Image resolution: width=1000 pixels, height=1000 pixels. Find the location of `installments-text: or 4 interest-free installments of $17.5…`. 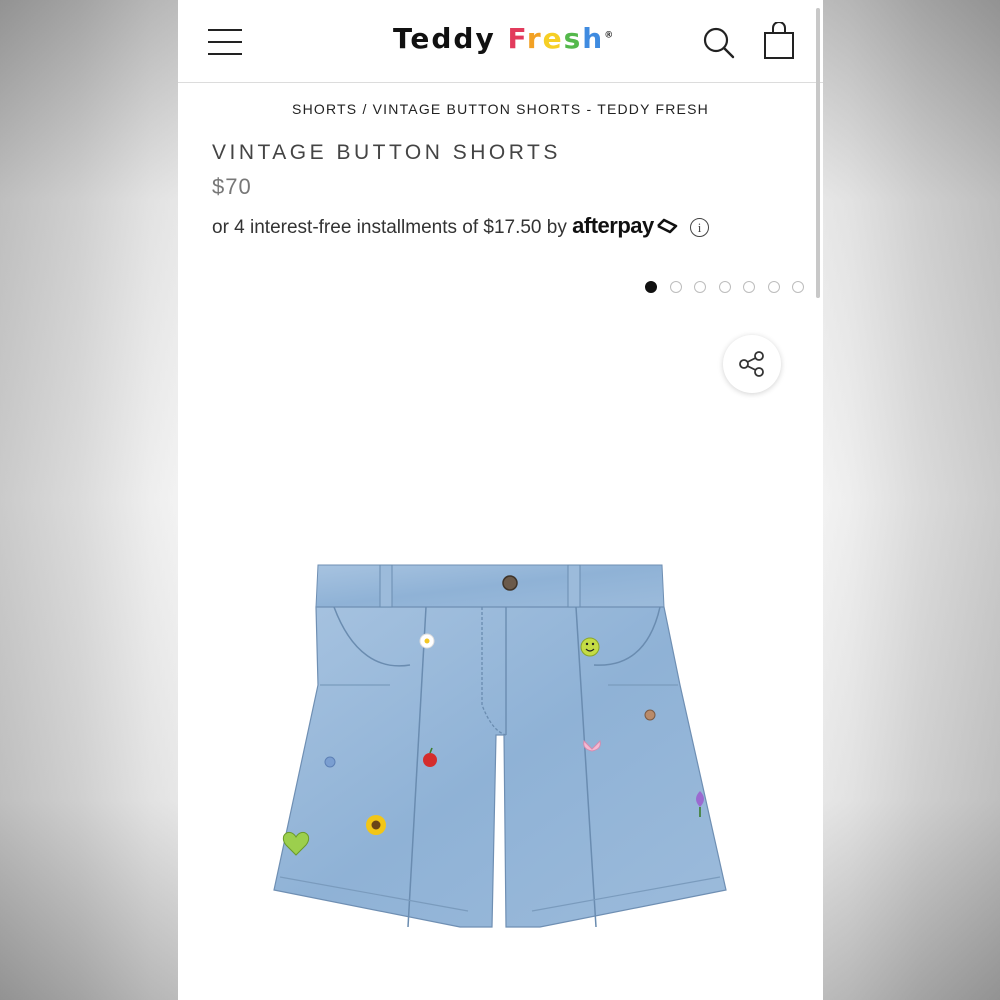

installments-text: or 4 interest-free installments of $17.5… is located at coordinates (389, 227).